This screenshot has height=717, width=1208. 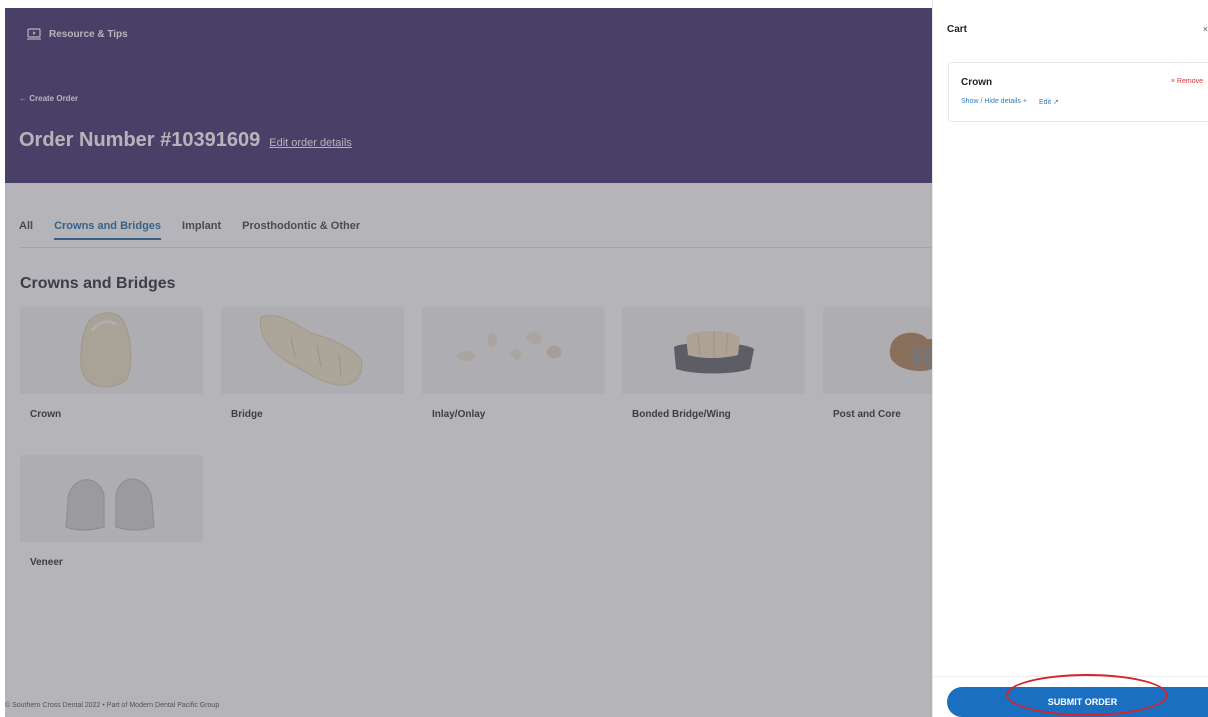 What do you see at coordinates (681, 414) in the screenshot?
I see `product-label: Bonded Bridge/Wing` at bounding box center [681, 414].